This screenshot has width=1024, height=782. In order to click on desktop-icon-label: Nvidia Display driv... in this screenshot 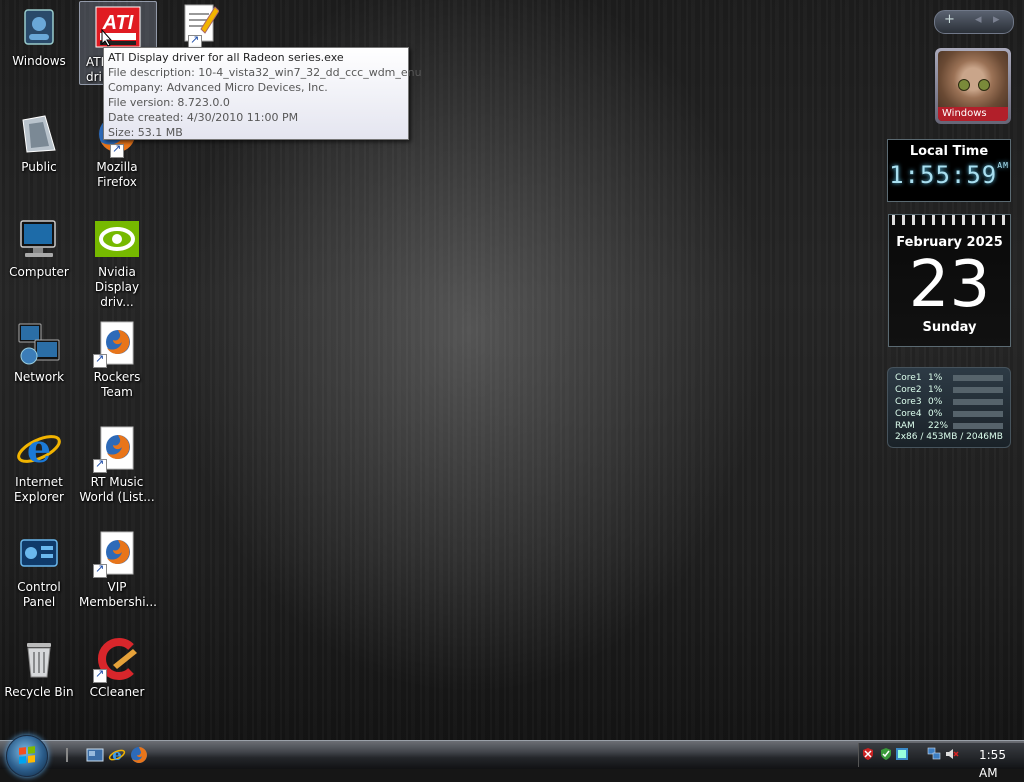, I will do `click(117, 287)`.